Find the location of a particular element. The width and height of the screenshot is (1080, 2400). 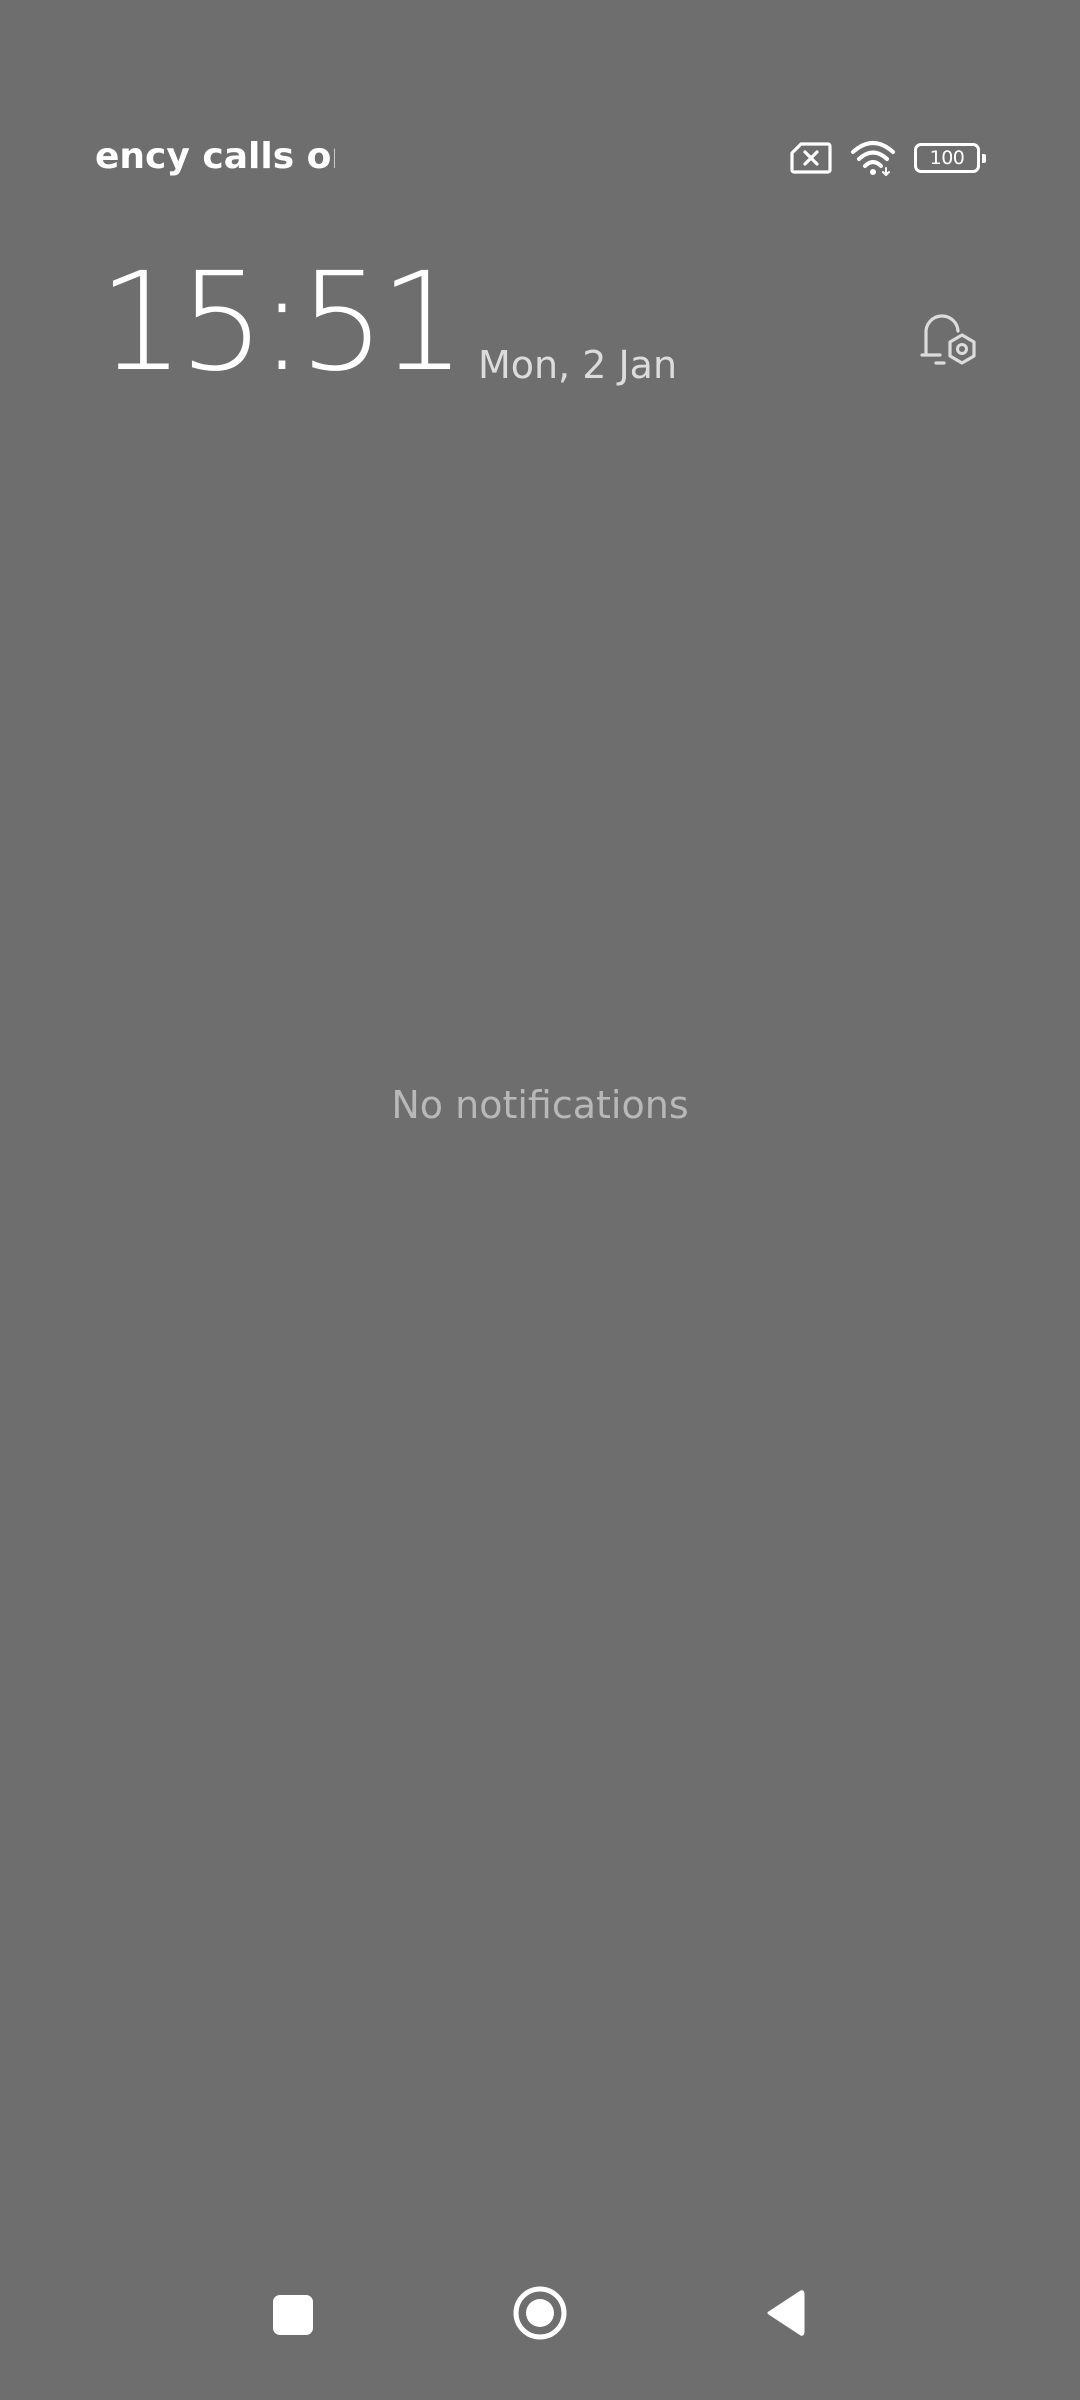

empty-notifications-message: No notifications is located at coordinates (540, 1105).